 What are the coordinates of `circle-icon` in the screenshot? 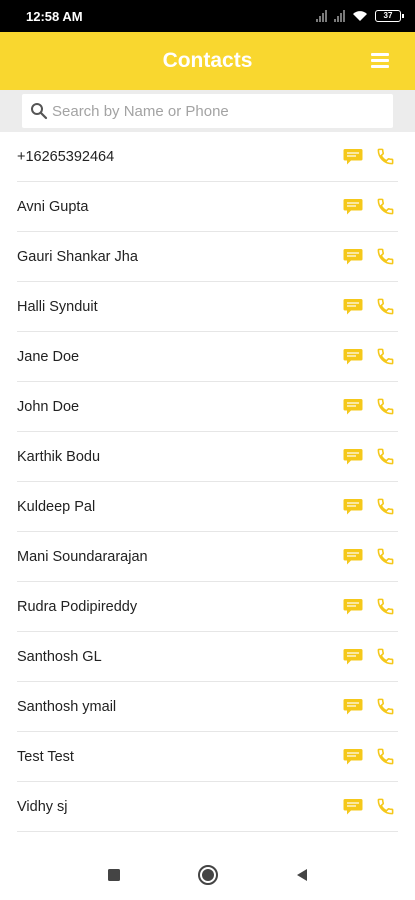 It's located at (208, 875).